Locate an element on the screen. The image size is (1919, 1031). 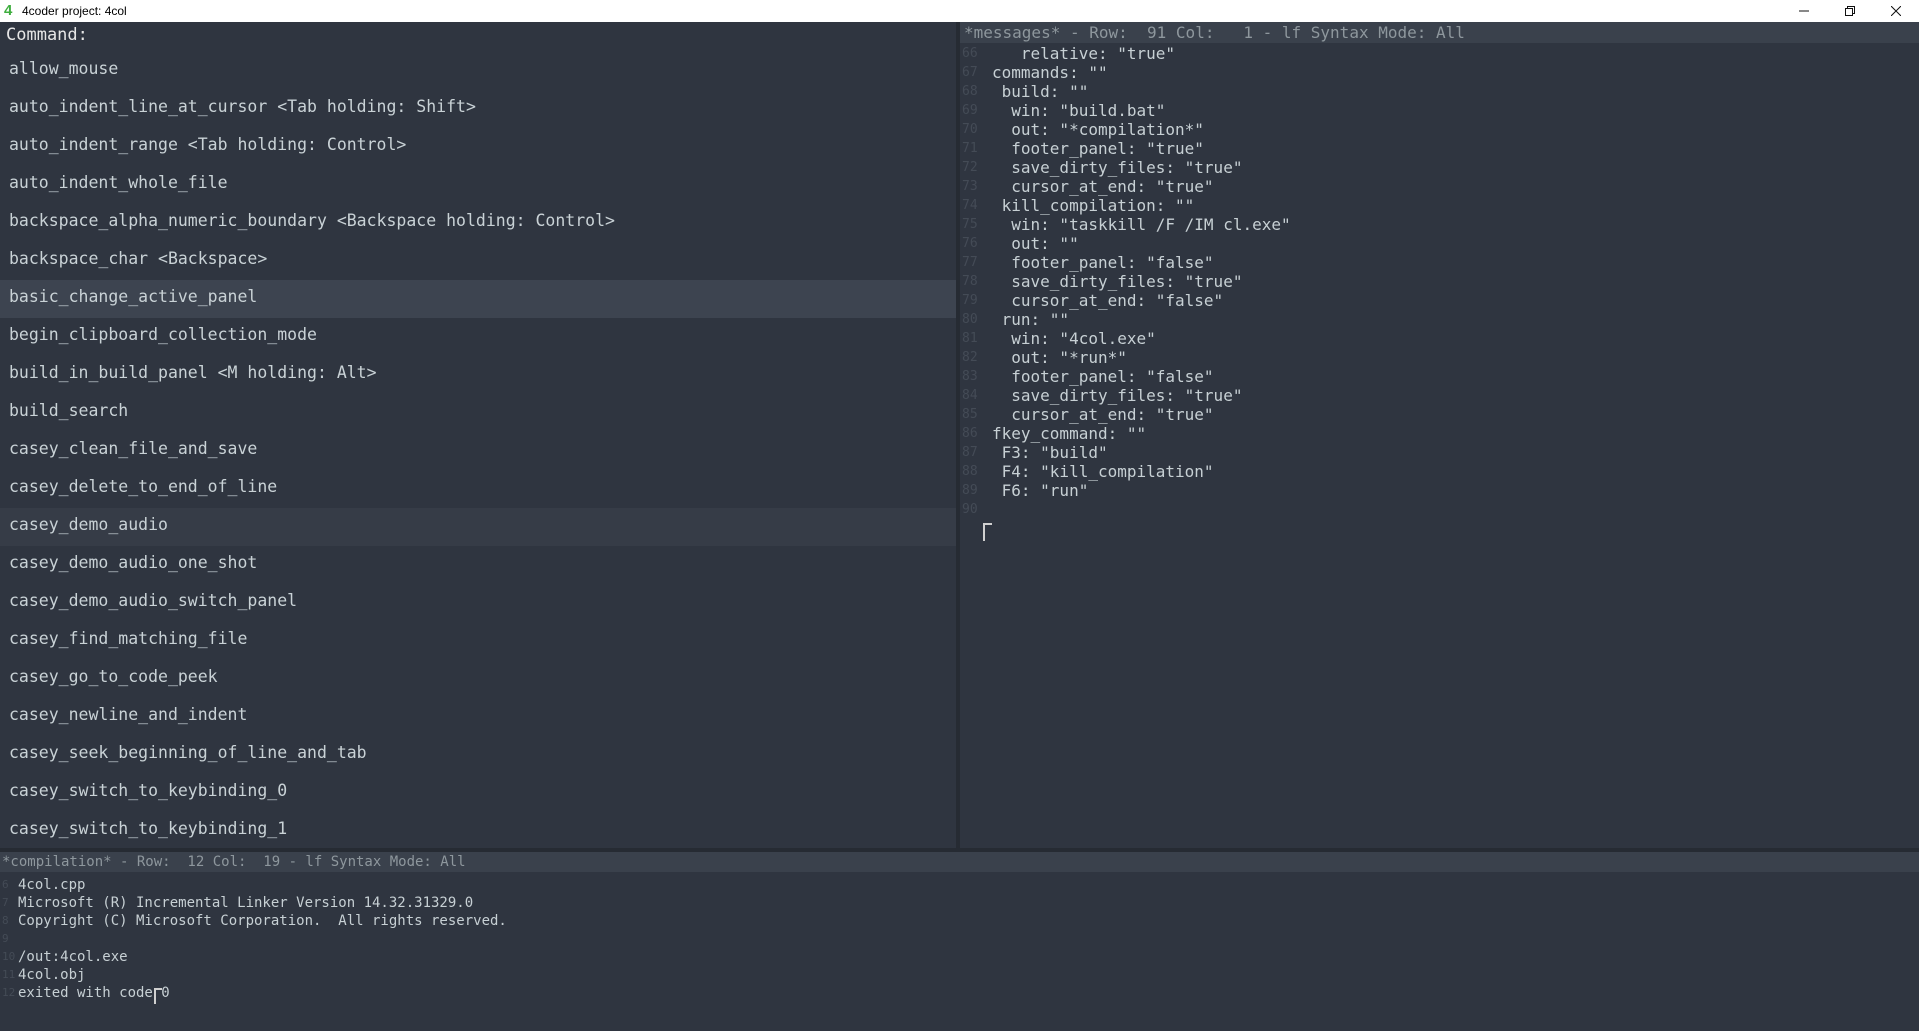
line-number: 87 is located at coordinates (970, 452).